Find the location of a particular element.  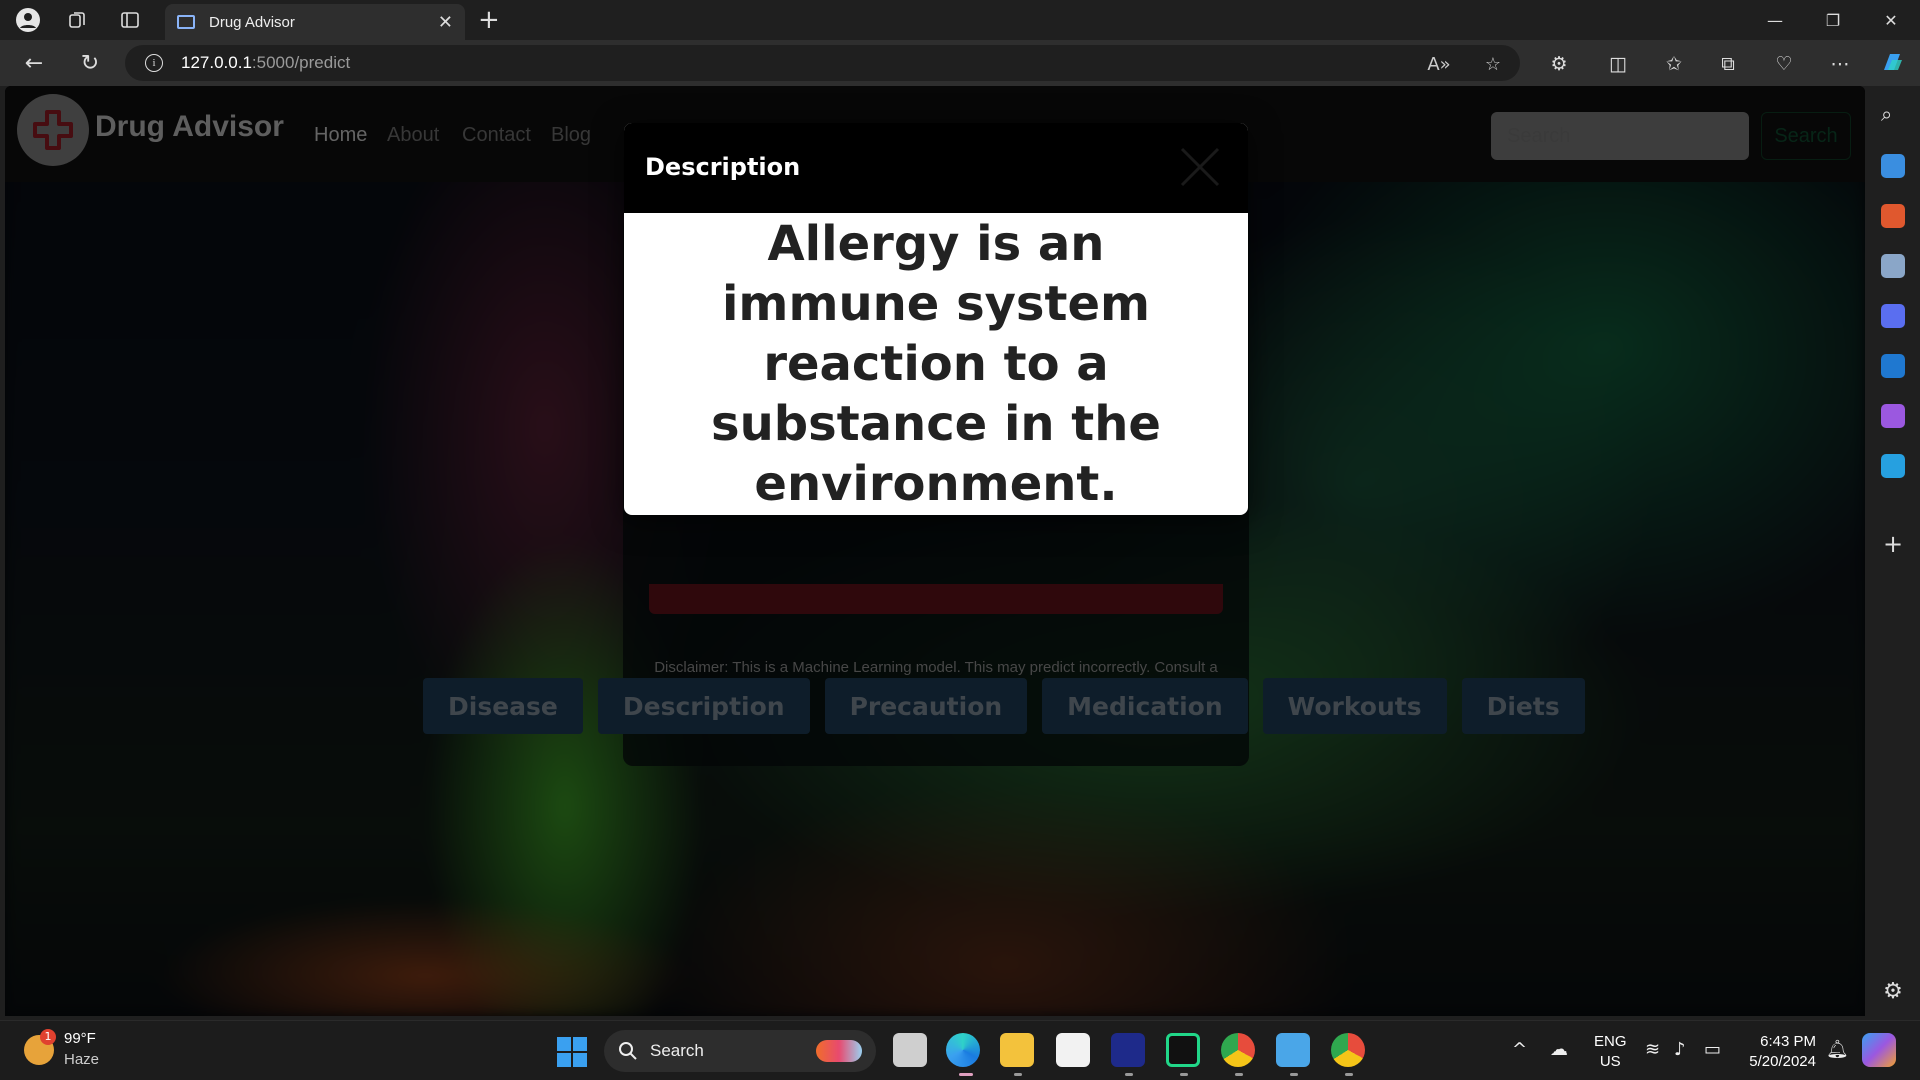

address-bar: i 127.0.0.1:5000/predict A» ☆ is located at coordinates (822, 63).